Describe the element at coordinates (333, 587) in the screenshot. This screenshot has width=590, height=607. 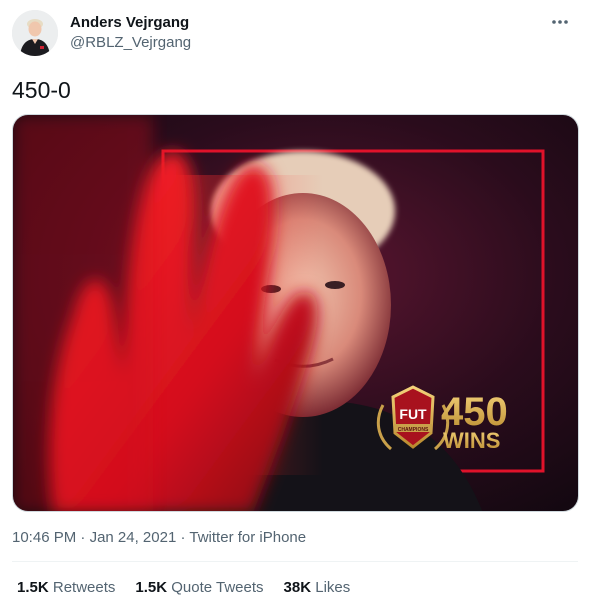
I see `likes-label: Likes` at that location.